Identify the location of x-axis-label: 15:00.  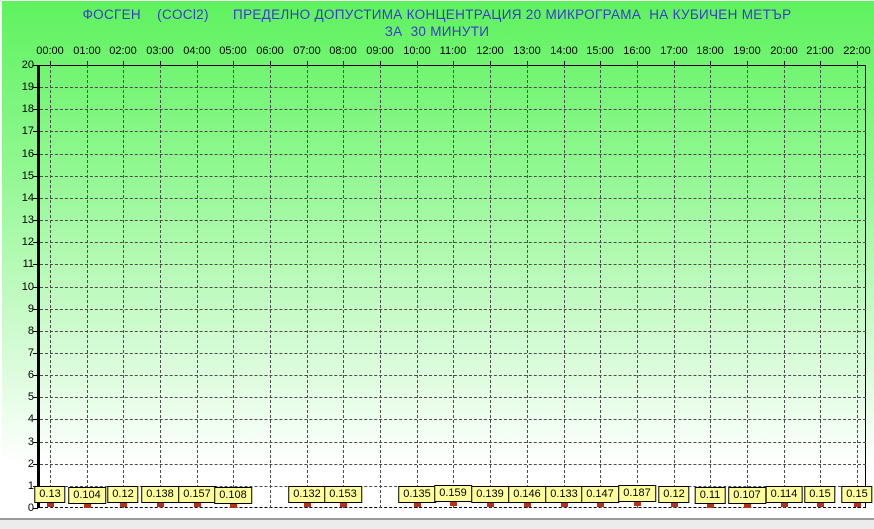
(600, 51).